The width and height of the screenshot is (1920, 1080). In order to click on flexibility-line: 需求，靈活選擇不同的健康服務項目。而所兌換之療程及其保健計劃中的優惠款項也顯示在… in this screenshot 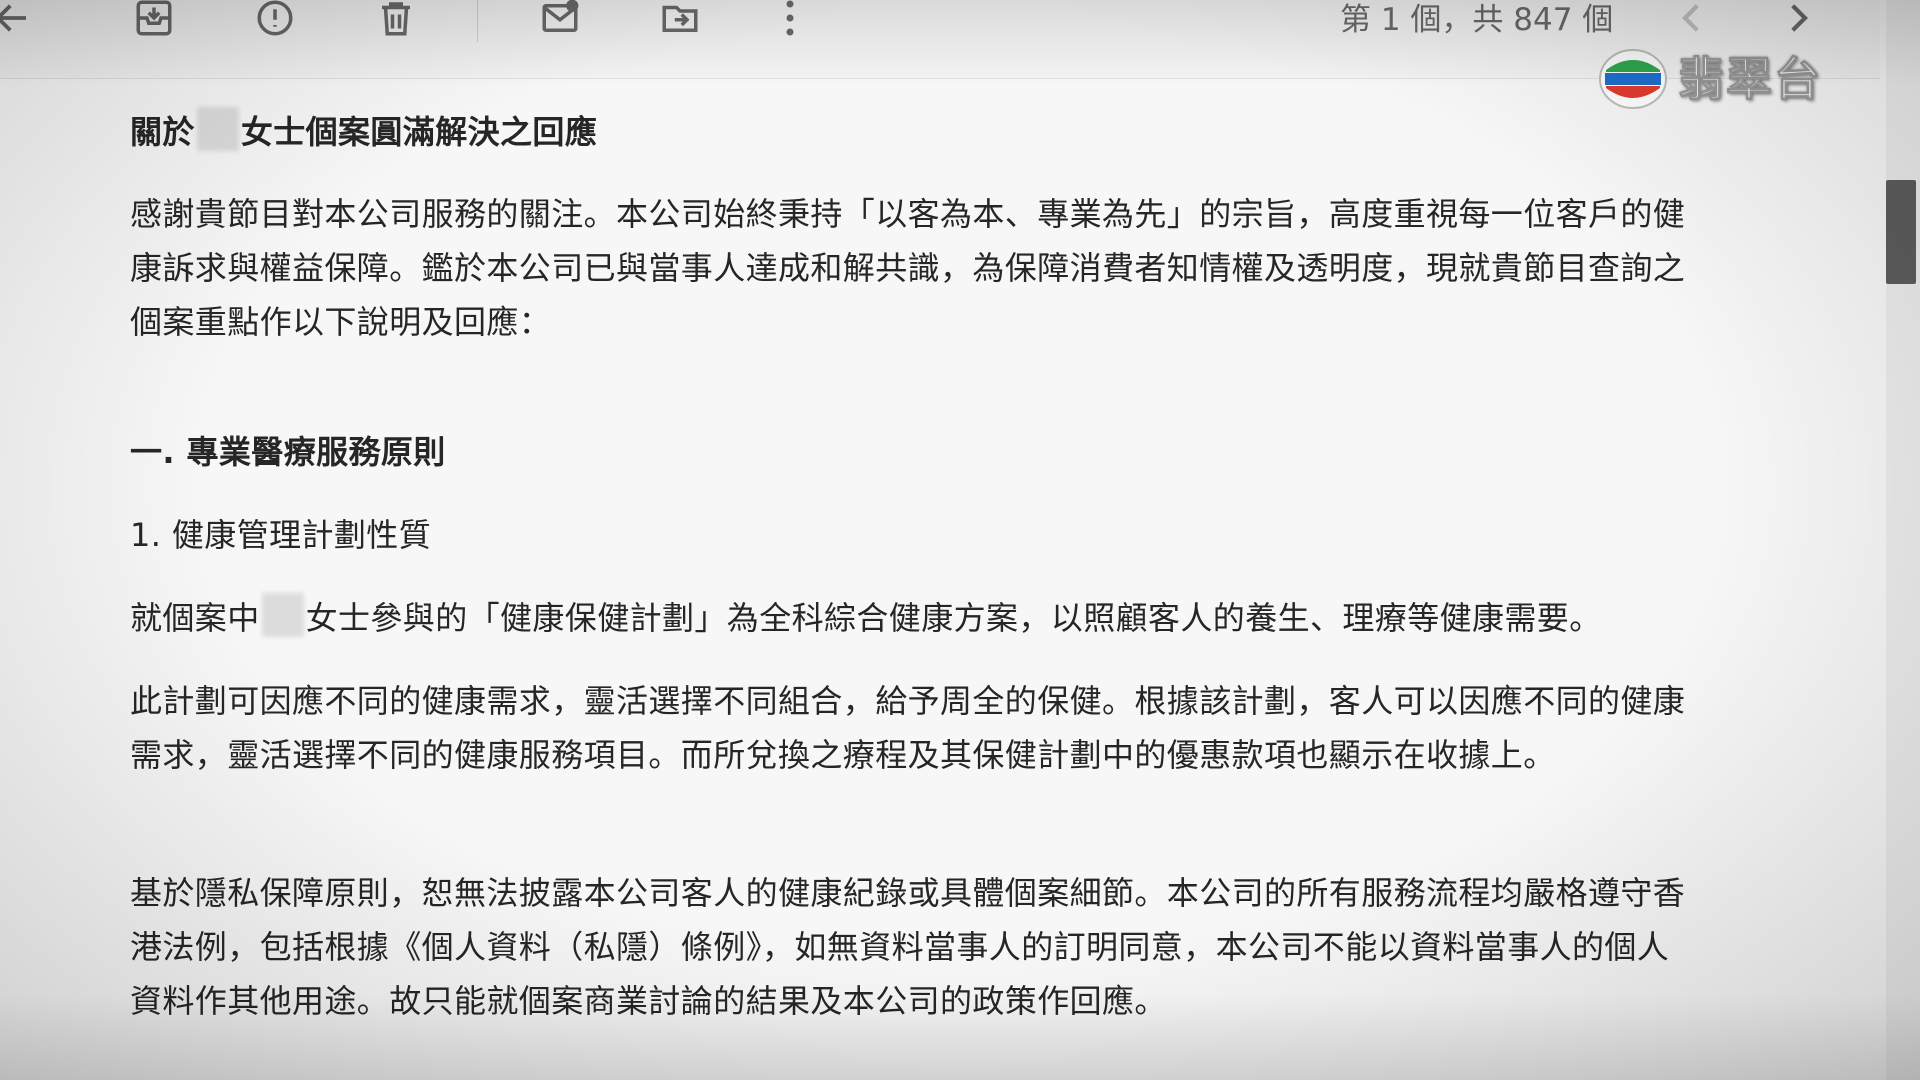, I will do `click(843, 755)`.